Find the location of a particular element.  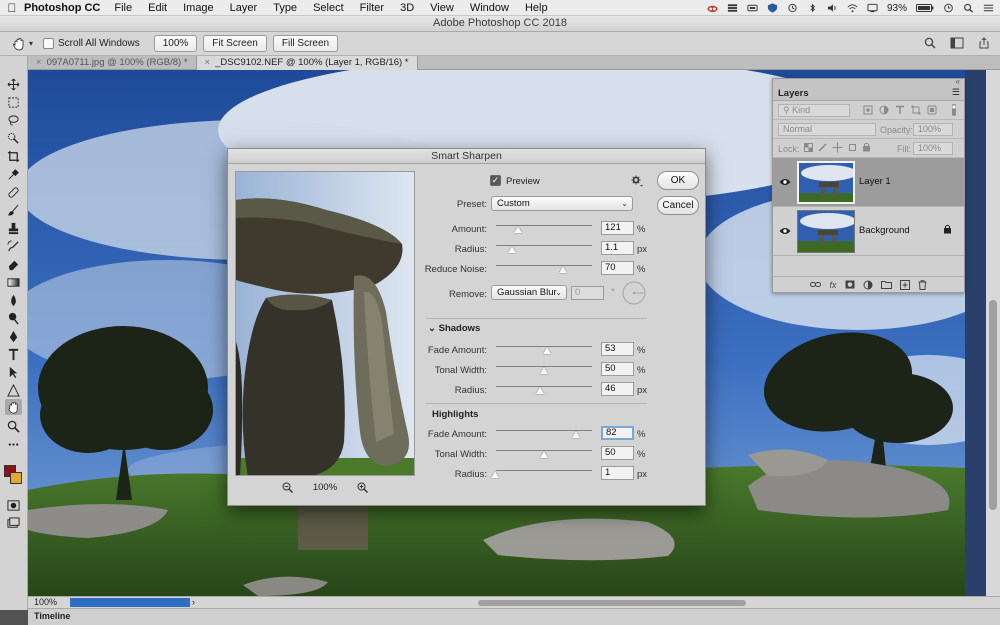

shadows-radius-slider is located at coordinates (544, 386).